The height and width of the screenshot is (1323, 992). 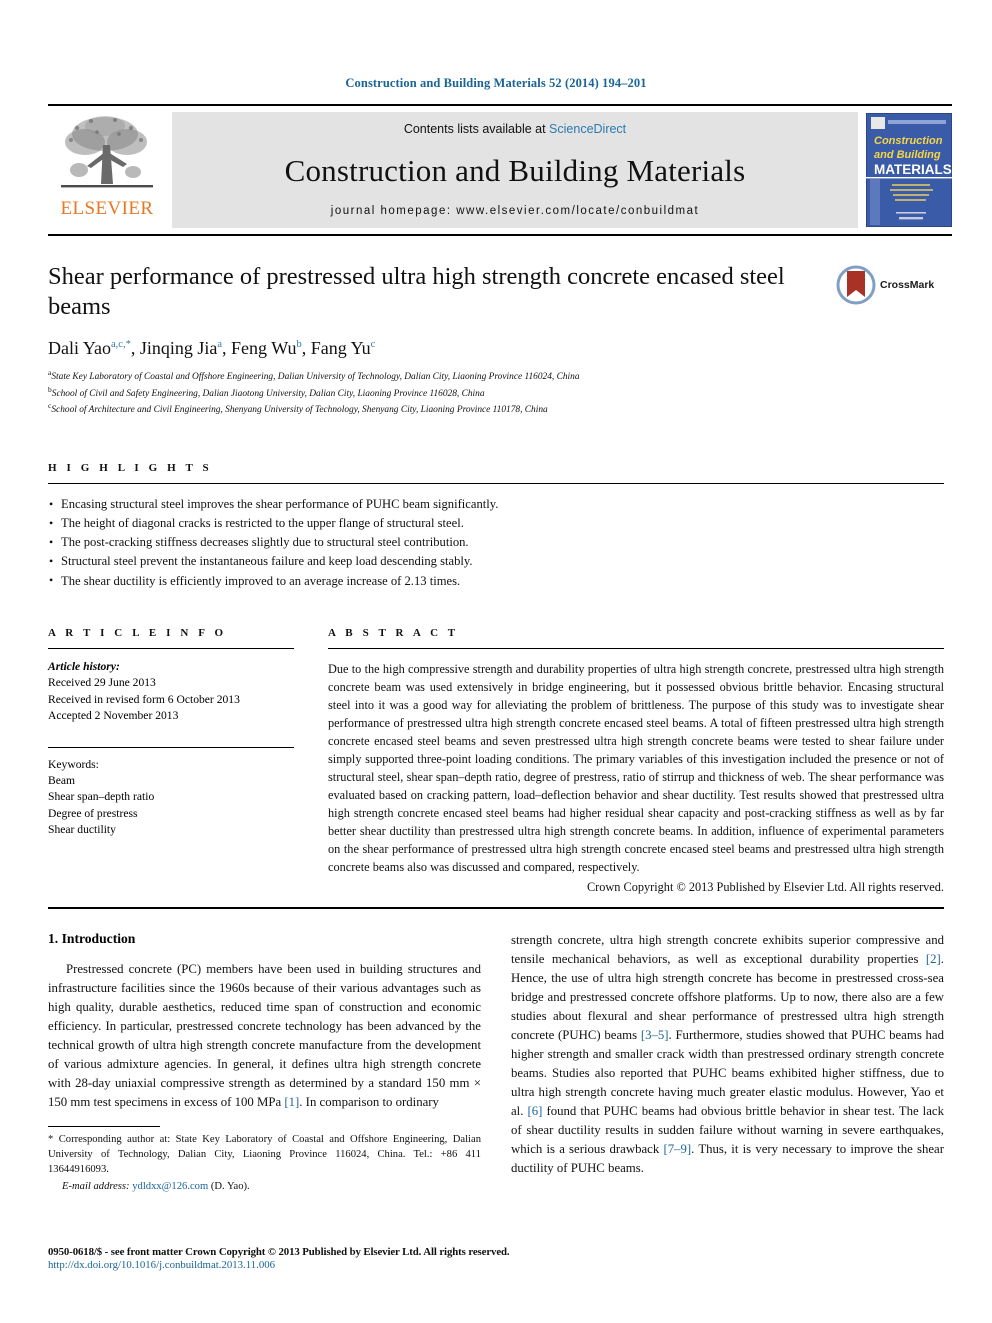 What do you see at coordinates (144, 699) in the screenshot?
I see `article-history-item: Received in revised form 6 October 2013` at bounding box center [144, 699].